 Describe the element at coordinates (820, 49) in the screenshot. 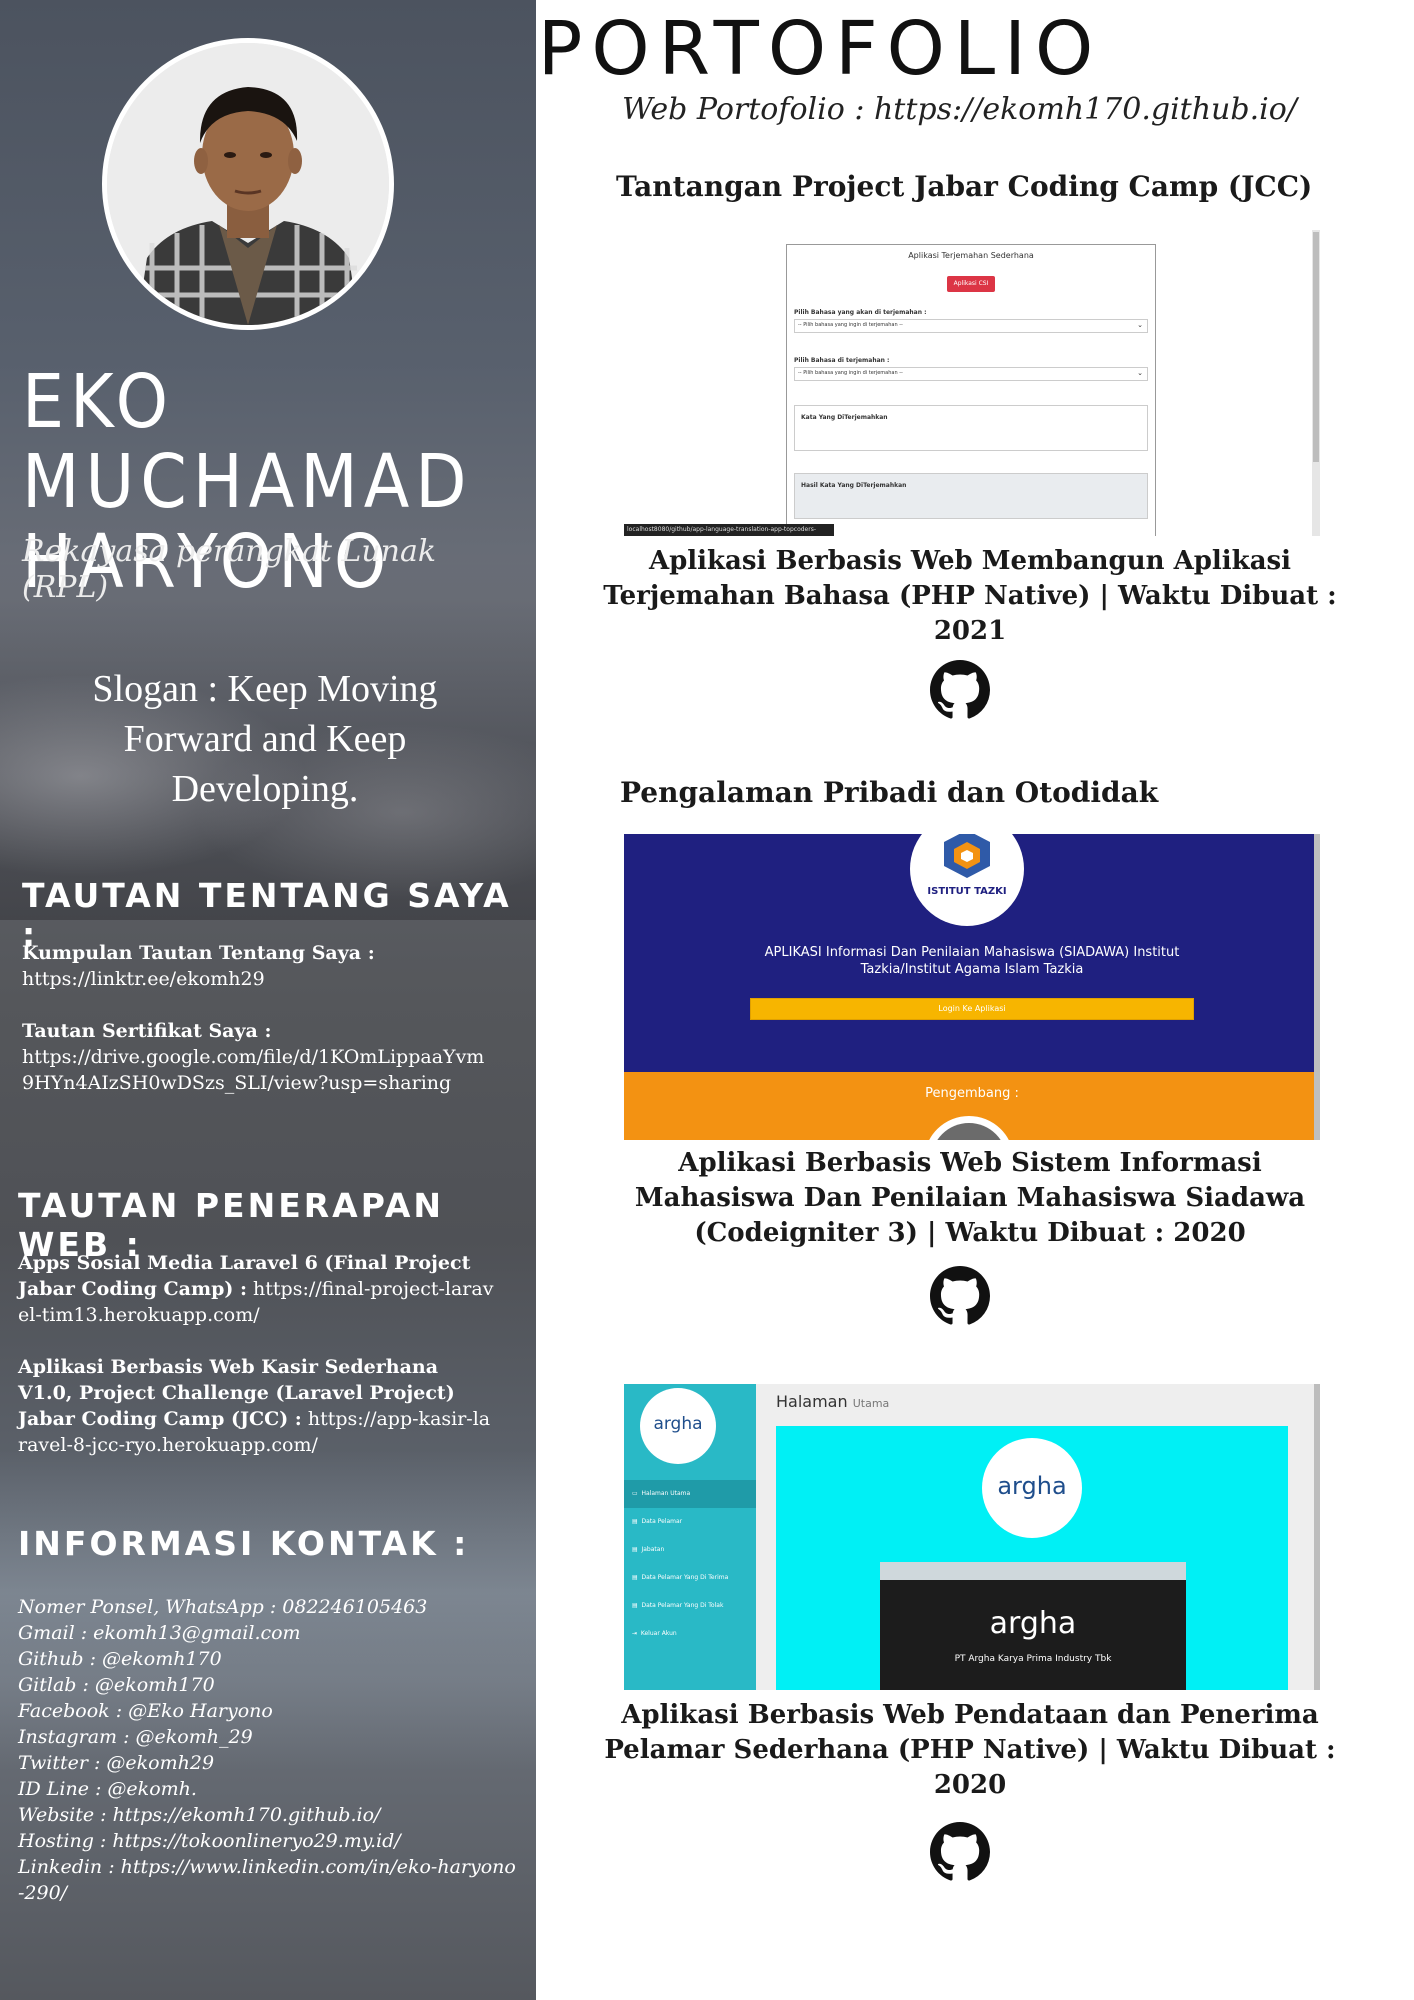

I see `page-title: PORTOFOLIO` at that location.